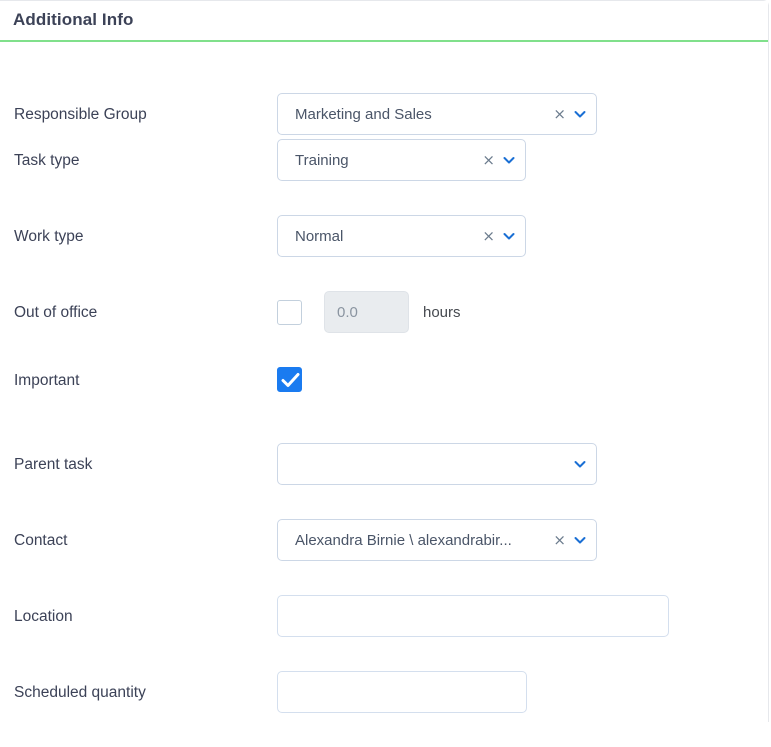  Describe the element at coordinates (522, 379) in the screenshot. I see `control-important` at that location.